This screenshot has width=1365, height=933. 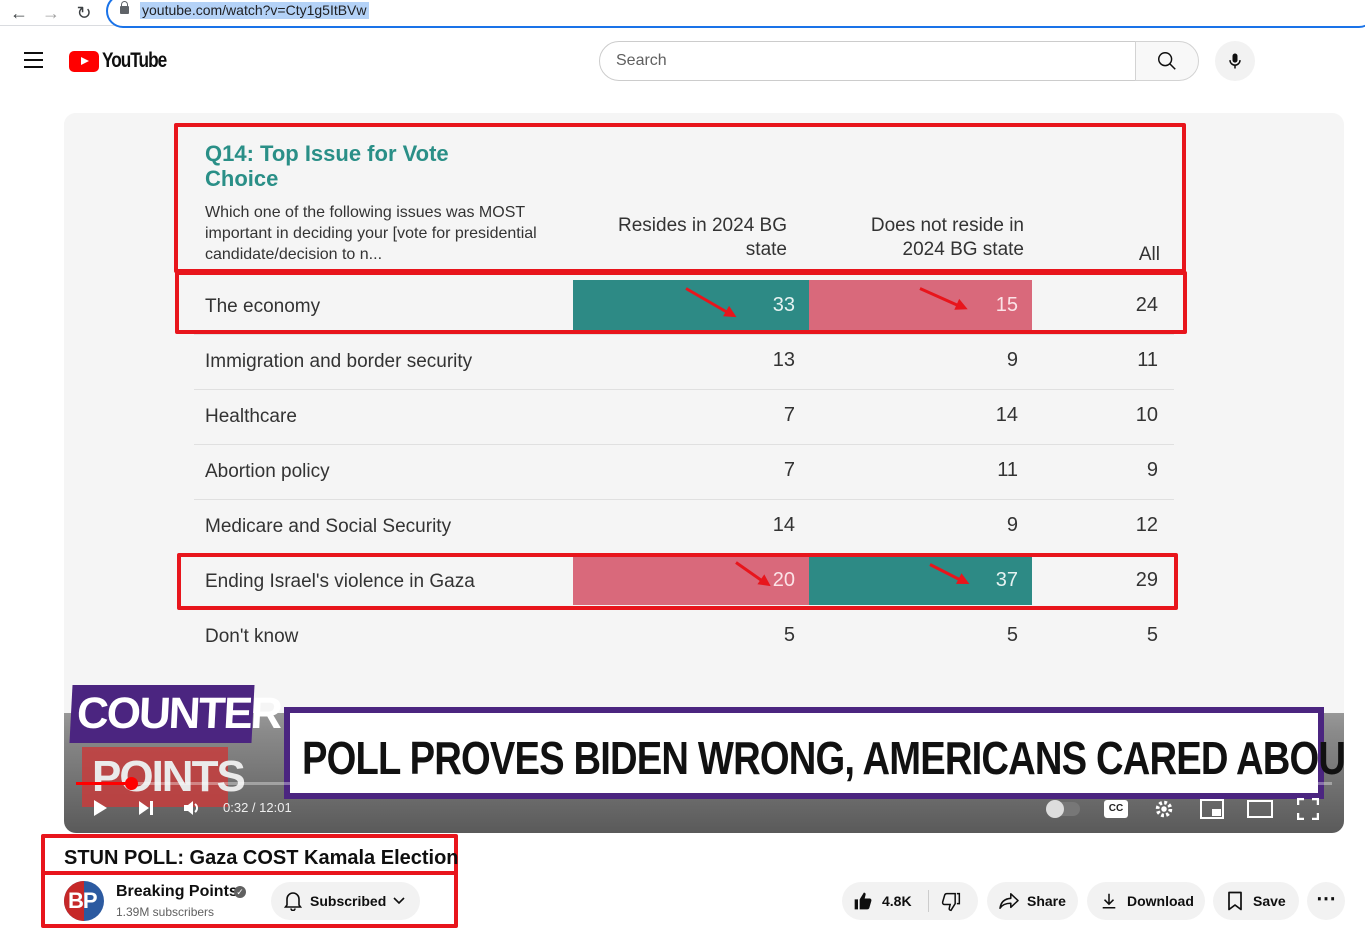 What do you see at coordinates (1012, 635) in the screenshot?
I see `cell-not-reside: 5` at bounding box center [1012, 635].